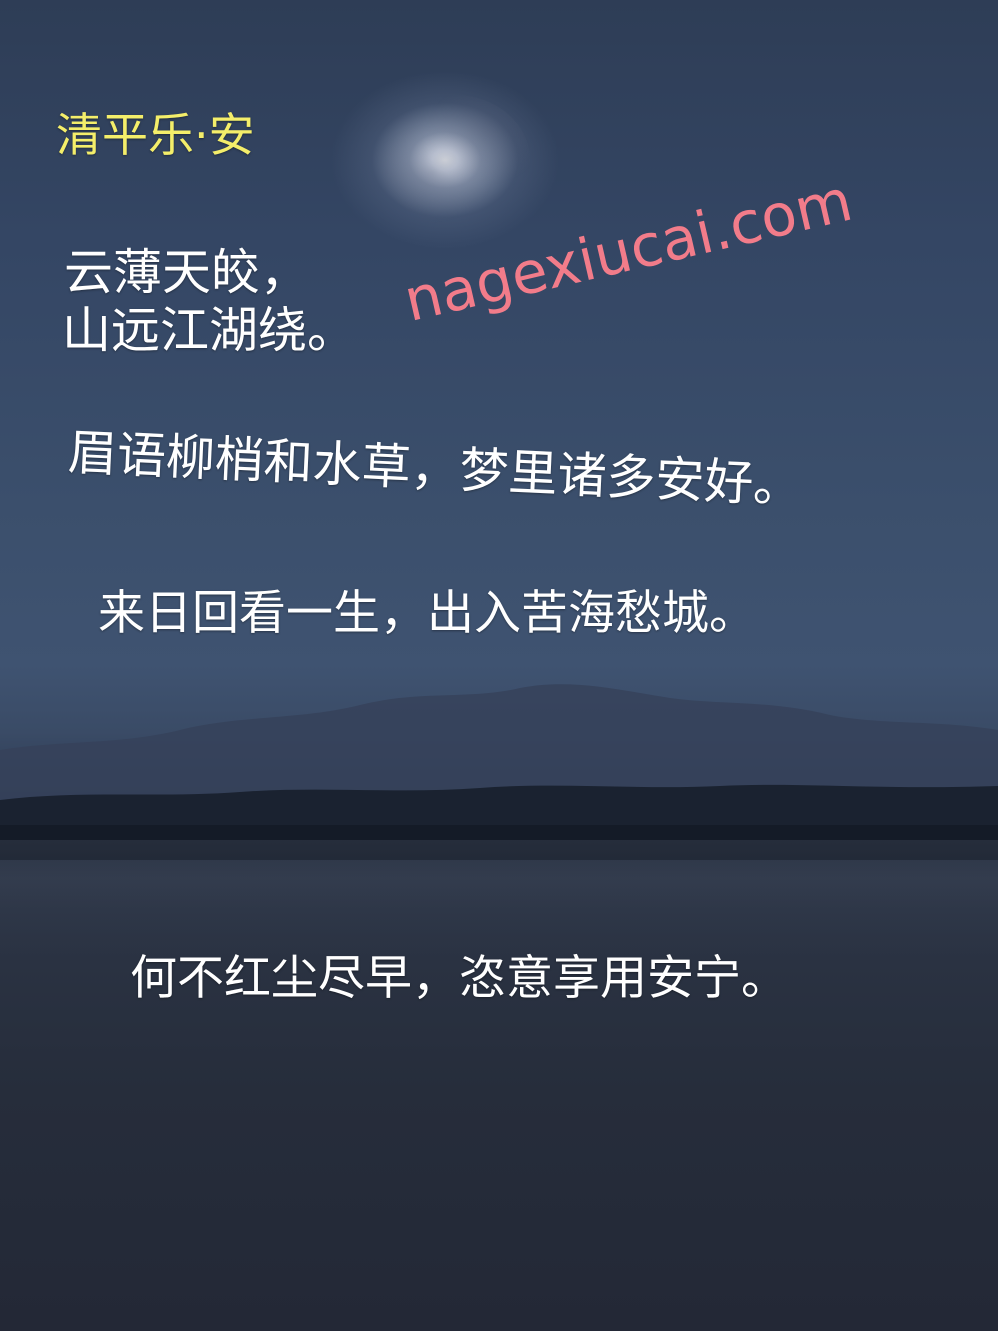 This screenshot has height=1331, width=998. Describe the element at coordinates (499, 772) in the screenshot. I see `mountain-silhouette` at that location.